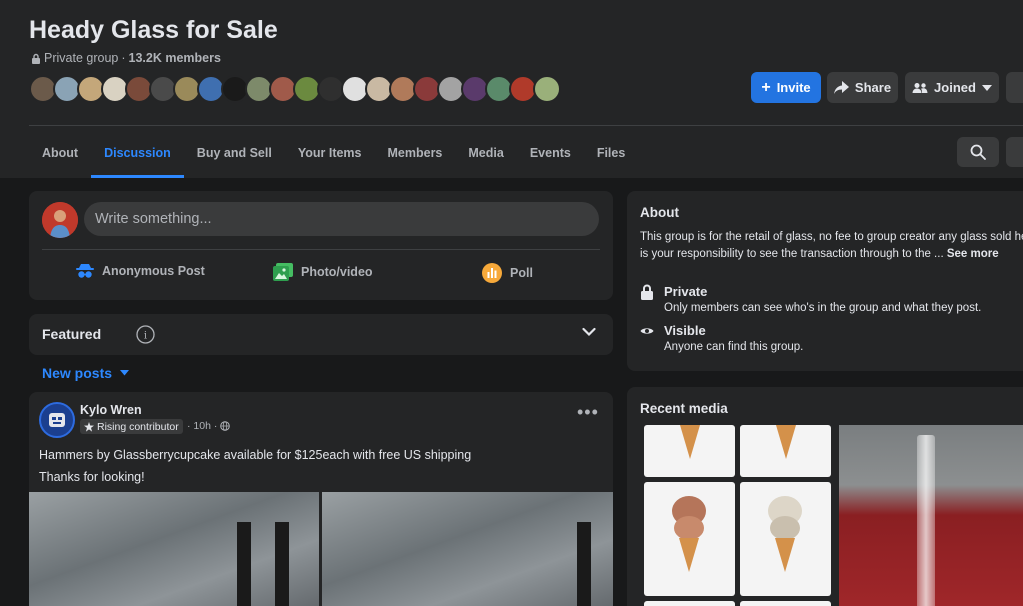 The width and height of the screenshot is (1023, 606). Describe the element at coordinates (492, 273) in the screenshot. I see `poll-icon` at that location.